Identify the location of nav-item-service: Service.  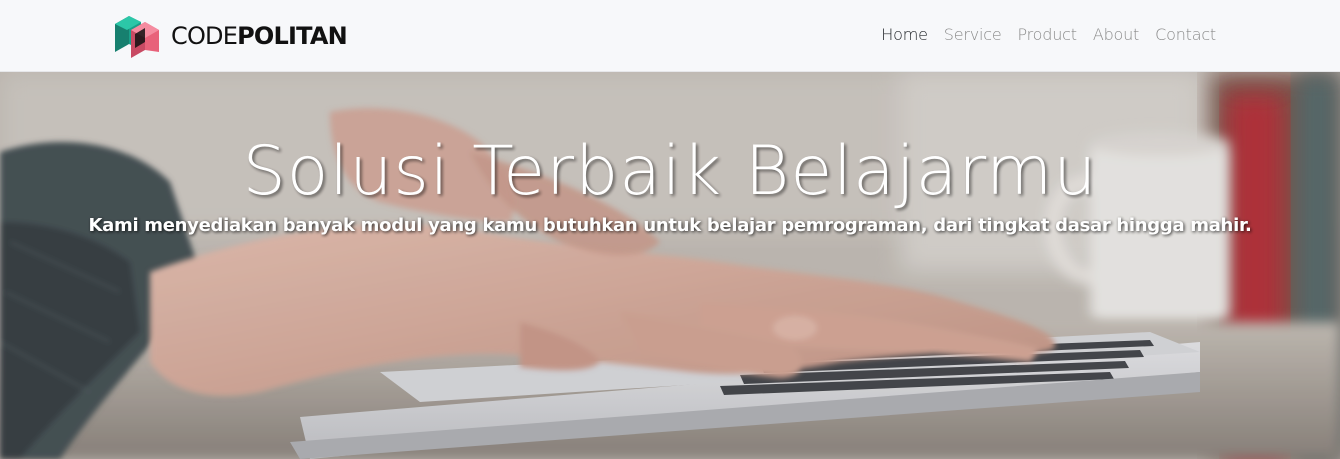
(973, 35).